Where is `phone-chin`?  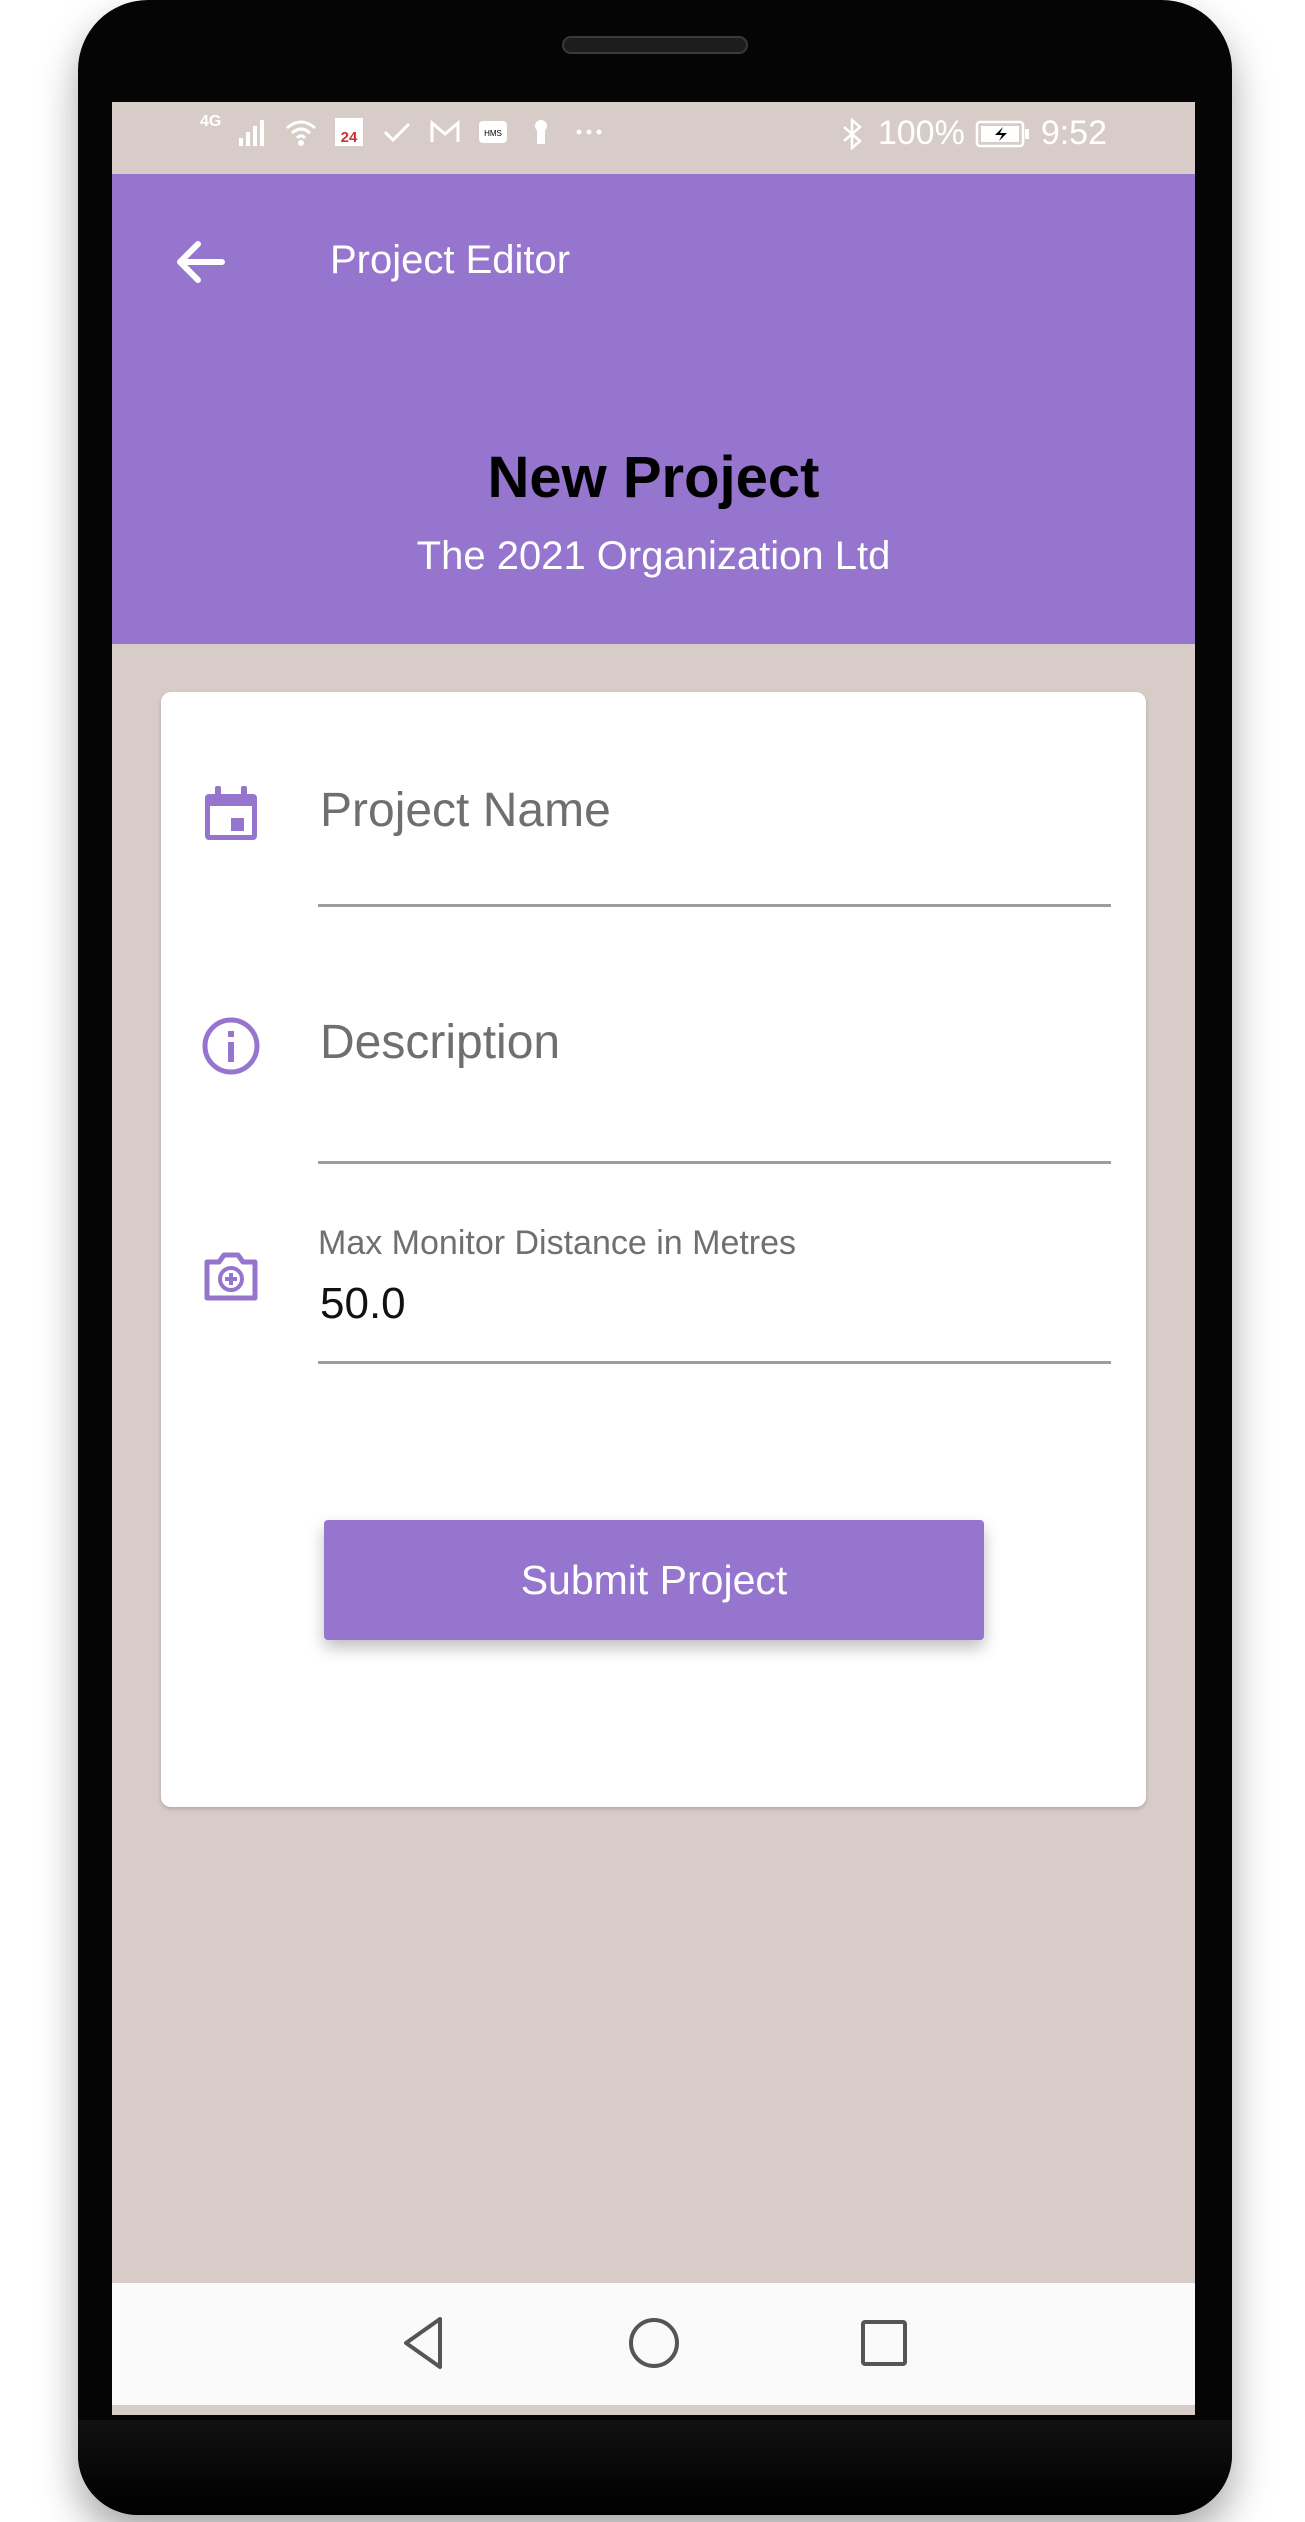
phone-chin is located at coordinates (655, 2467).